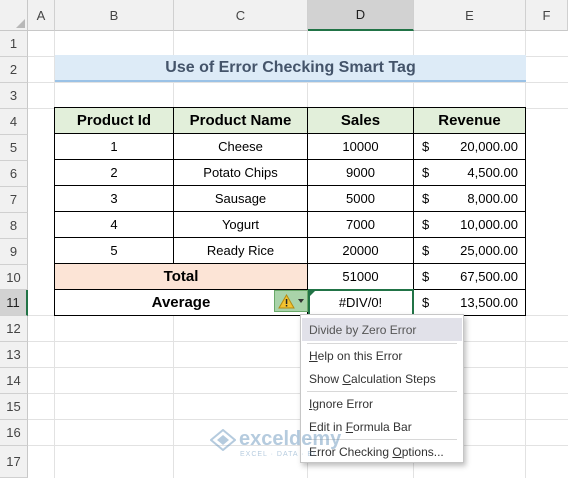  Describe the element at coordinates (114, 198) in the screenshot. I see `cell-product-id: 3` at that location.